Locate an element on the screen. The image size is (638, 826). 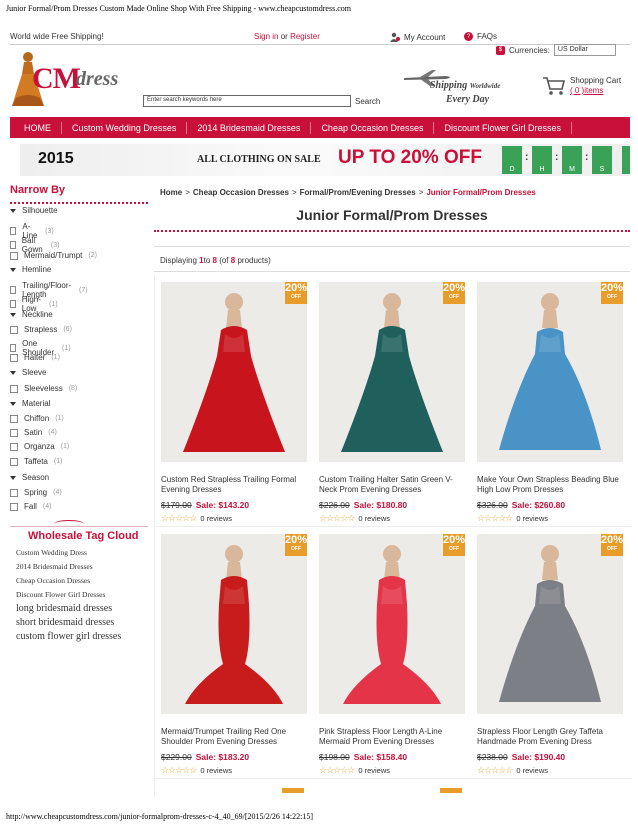
facet-option: Sleeveless (8) is located at coordinates (43, 388).